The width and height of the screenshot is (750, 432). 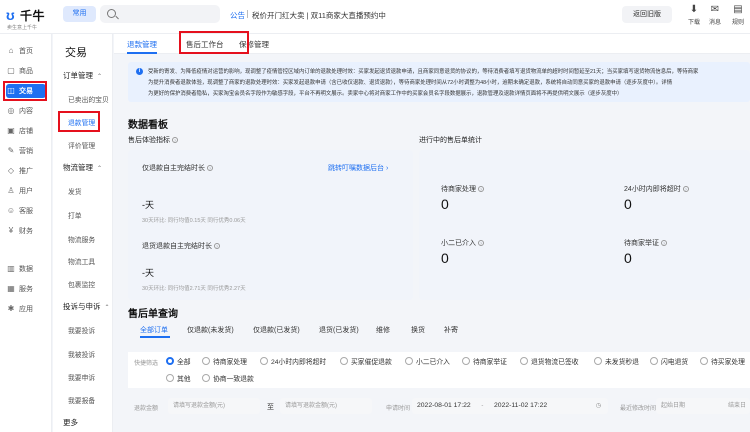 I want to click on menu-item-logistics-tools: 物流工具, so click(x=81, y=261).